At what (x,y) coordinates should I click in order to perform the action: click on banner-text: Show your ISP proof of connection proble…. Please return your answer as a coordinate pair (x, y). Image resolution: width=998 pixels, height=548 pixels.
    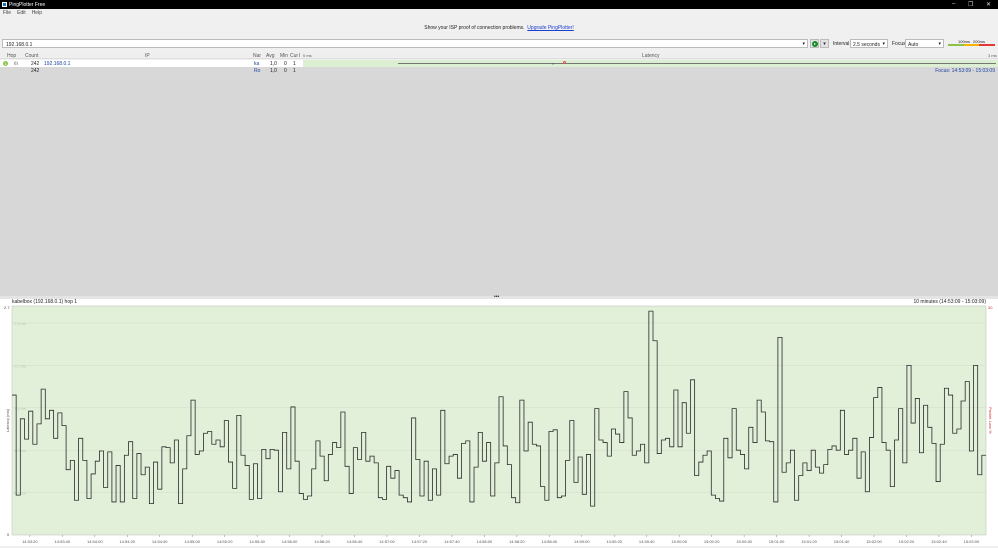
    Looking at the image, I should click on (474, 28).